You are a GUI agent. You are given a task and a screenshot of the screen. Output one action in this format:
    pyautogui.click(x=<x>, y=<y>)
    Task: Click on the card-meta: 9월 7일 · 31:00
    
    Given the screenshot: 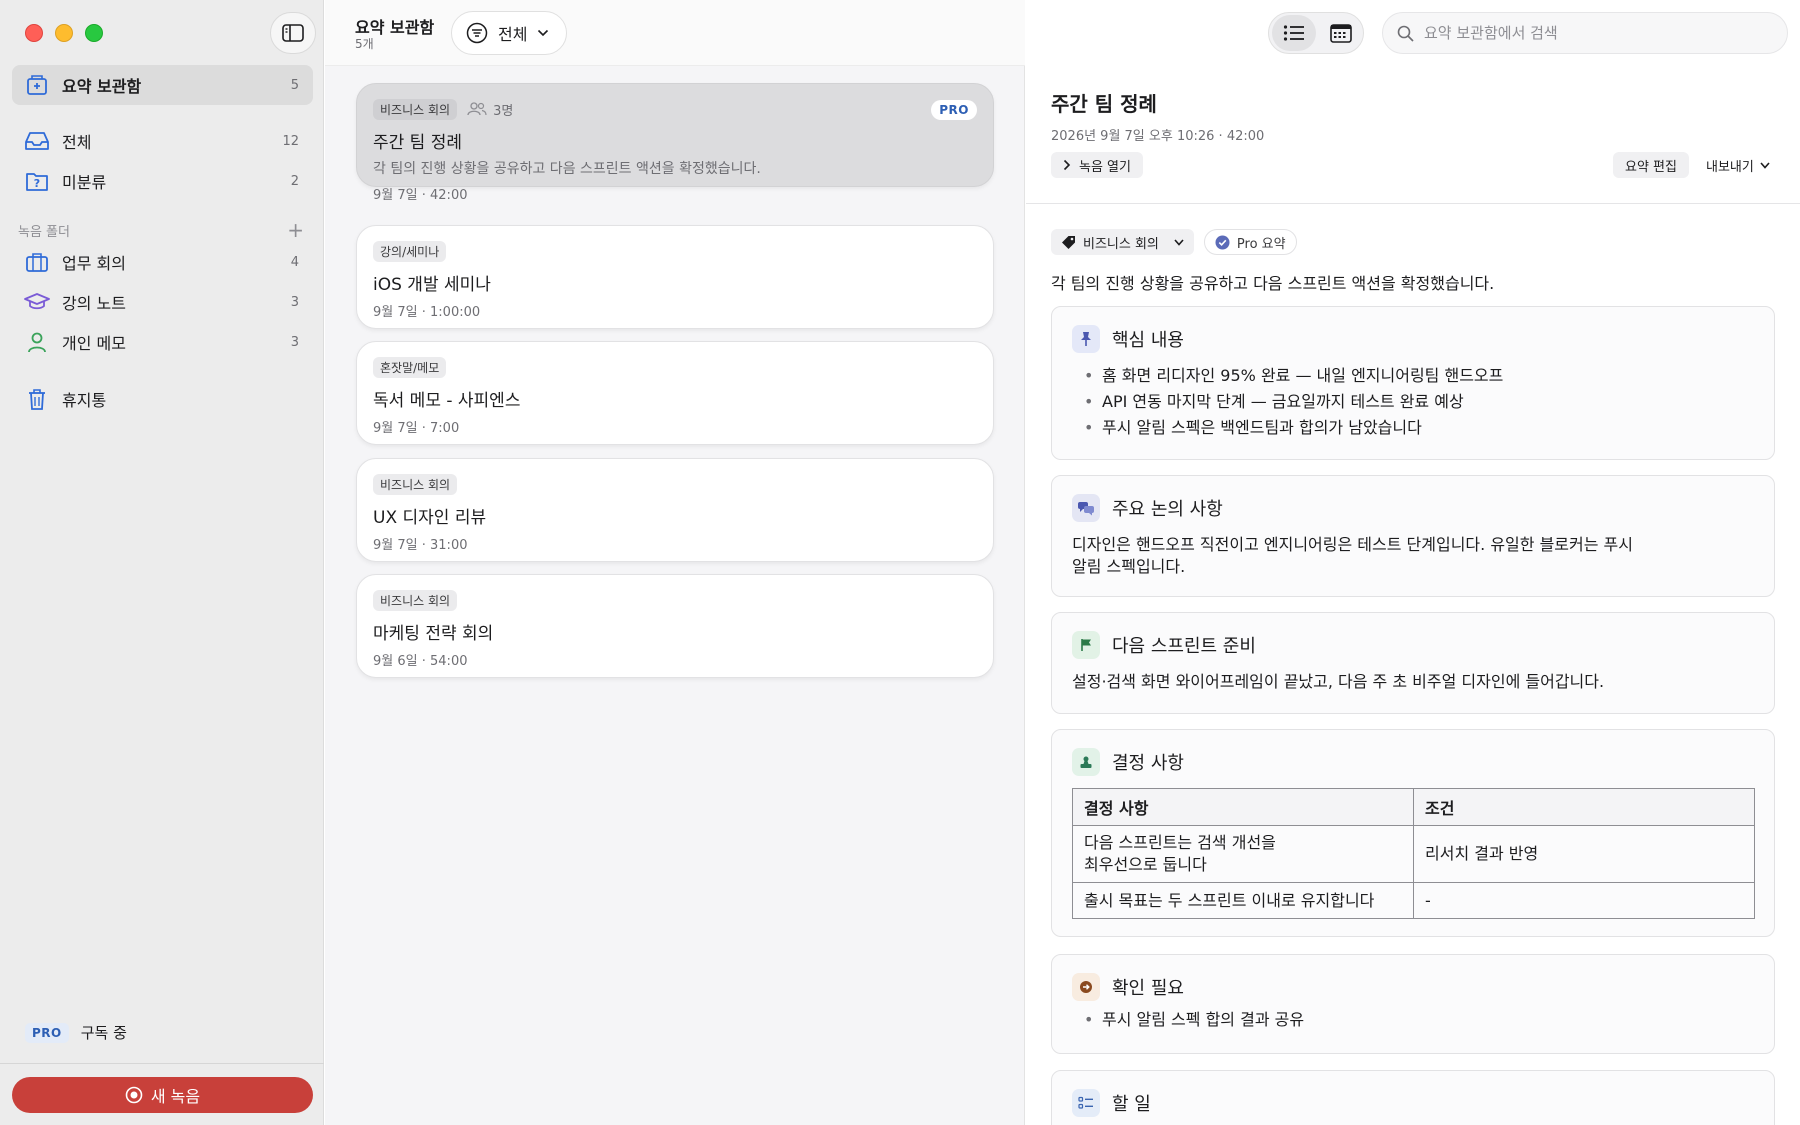 What is the action you would take?
    pyautogui.click(x=420, y=545)
    